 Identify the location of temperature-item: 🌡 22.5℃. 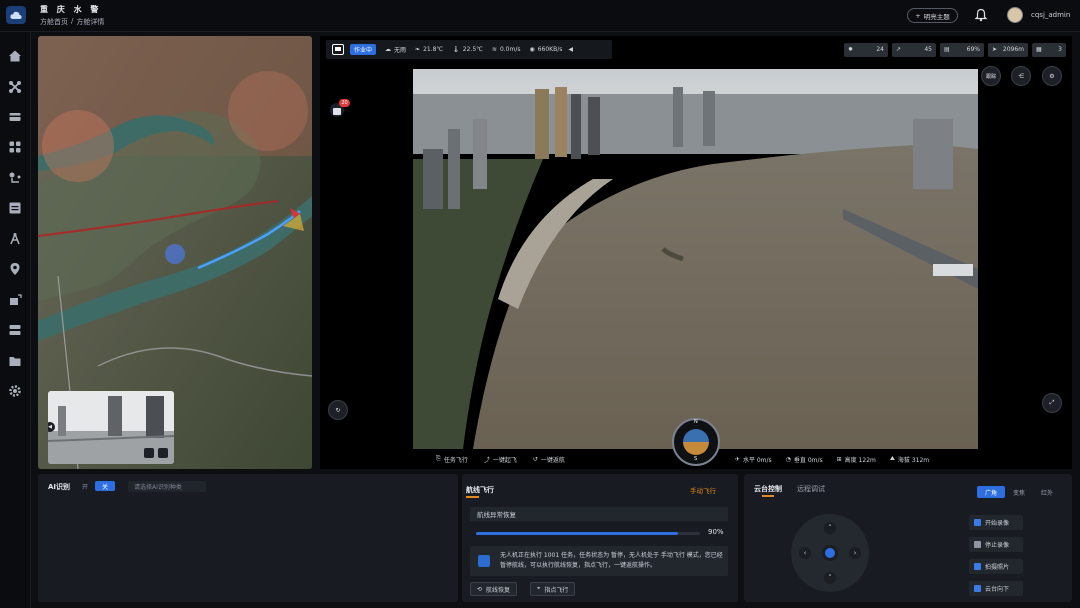
(467, 49).